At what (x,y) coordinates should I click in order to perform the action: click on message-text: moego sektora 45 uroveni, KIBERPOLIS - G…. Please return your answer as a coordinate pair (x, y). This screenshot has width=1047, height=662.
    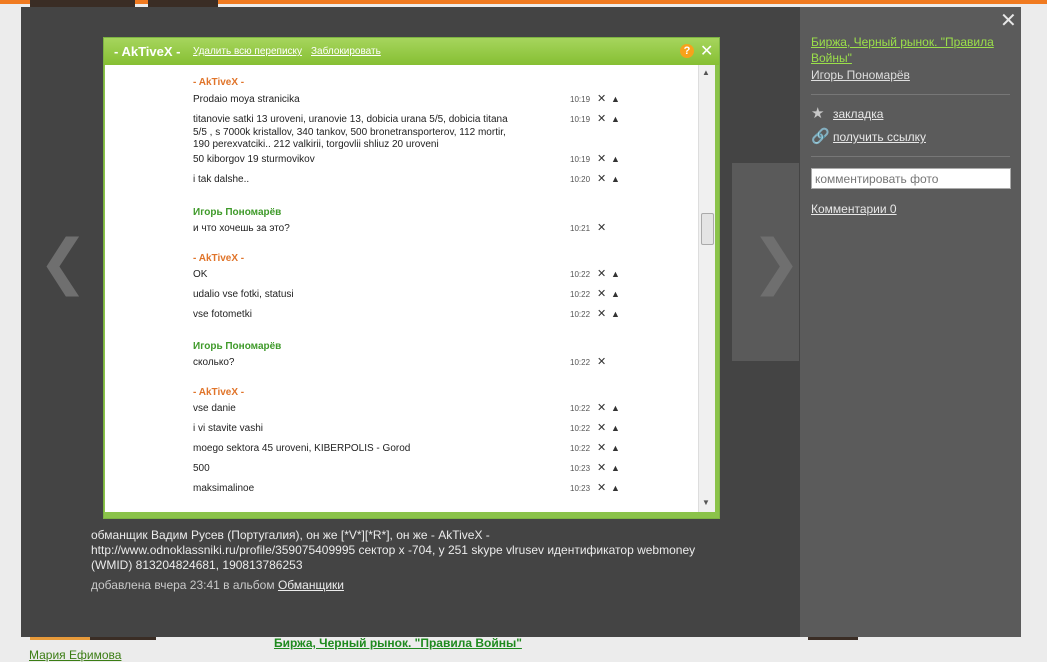
    Looking at the image, I should click on (302, 448).